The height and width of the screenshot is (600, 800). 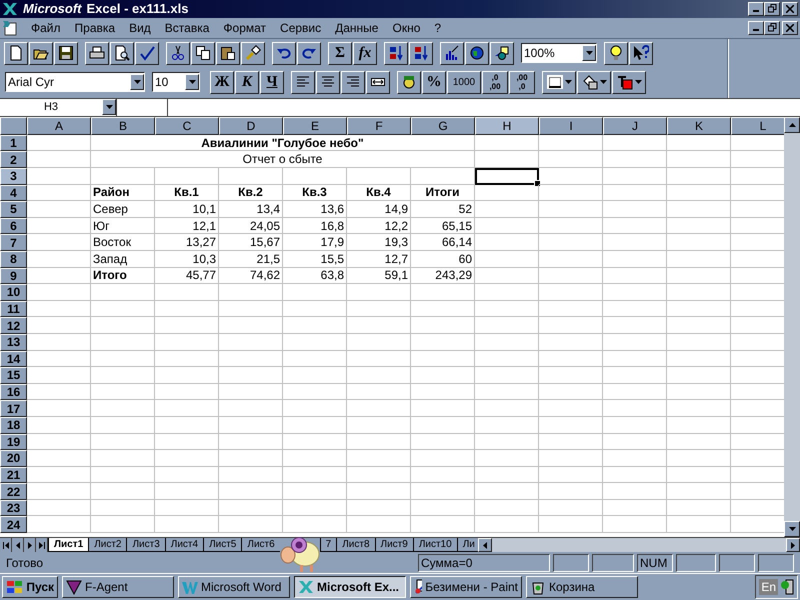 I want to click on column-header: J, so click(x=635, y=125).